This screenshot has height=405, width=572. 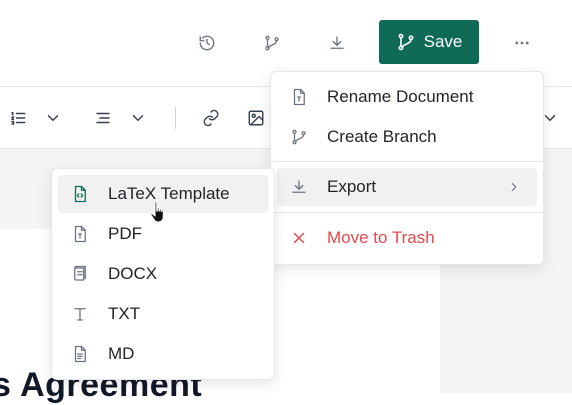 What do you see at coordinates (18, 118) in the screenshot?
I see `list-ordered-icon` at bounding box center [18, 118].